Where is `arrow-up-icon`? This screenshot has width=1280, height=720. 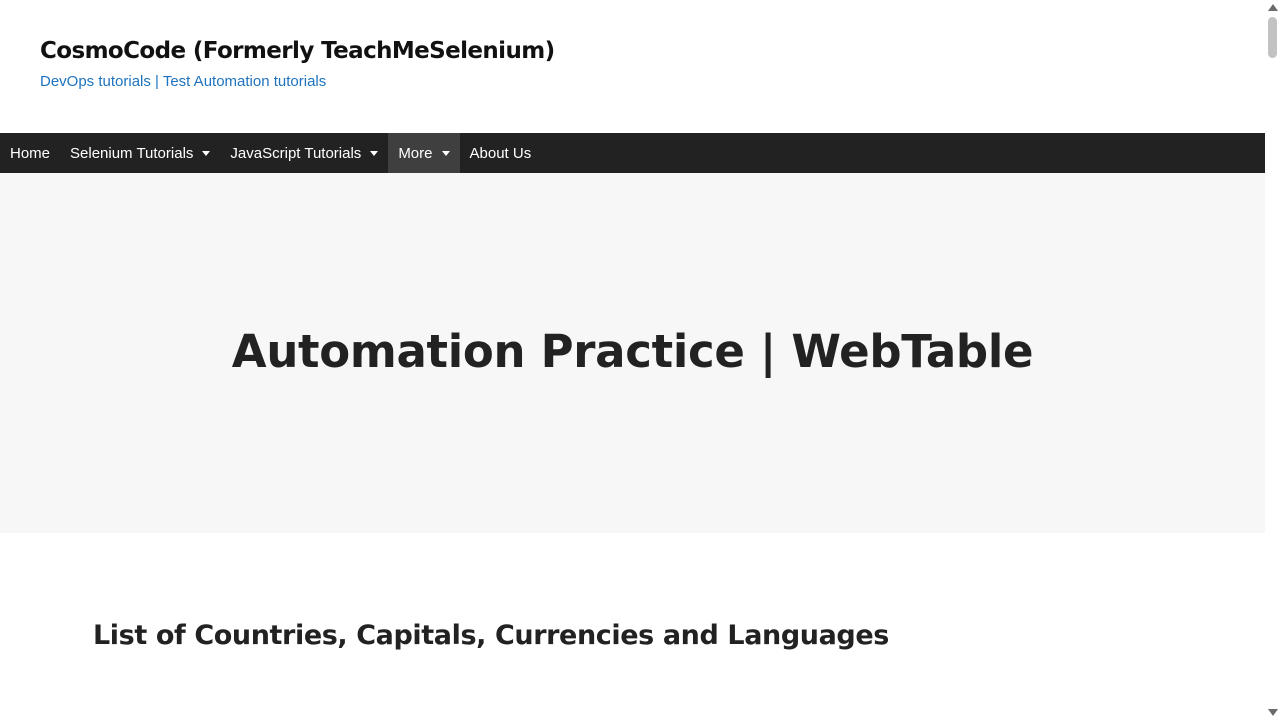
arrow-up-icon is located at coordinates (1273, 7).